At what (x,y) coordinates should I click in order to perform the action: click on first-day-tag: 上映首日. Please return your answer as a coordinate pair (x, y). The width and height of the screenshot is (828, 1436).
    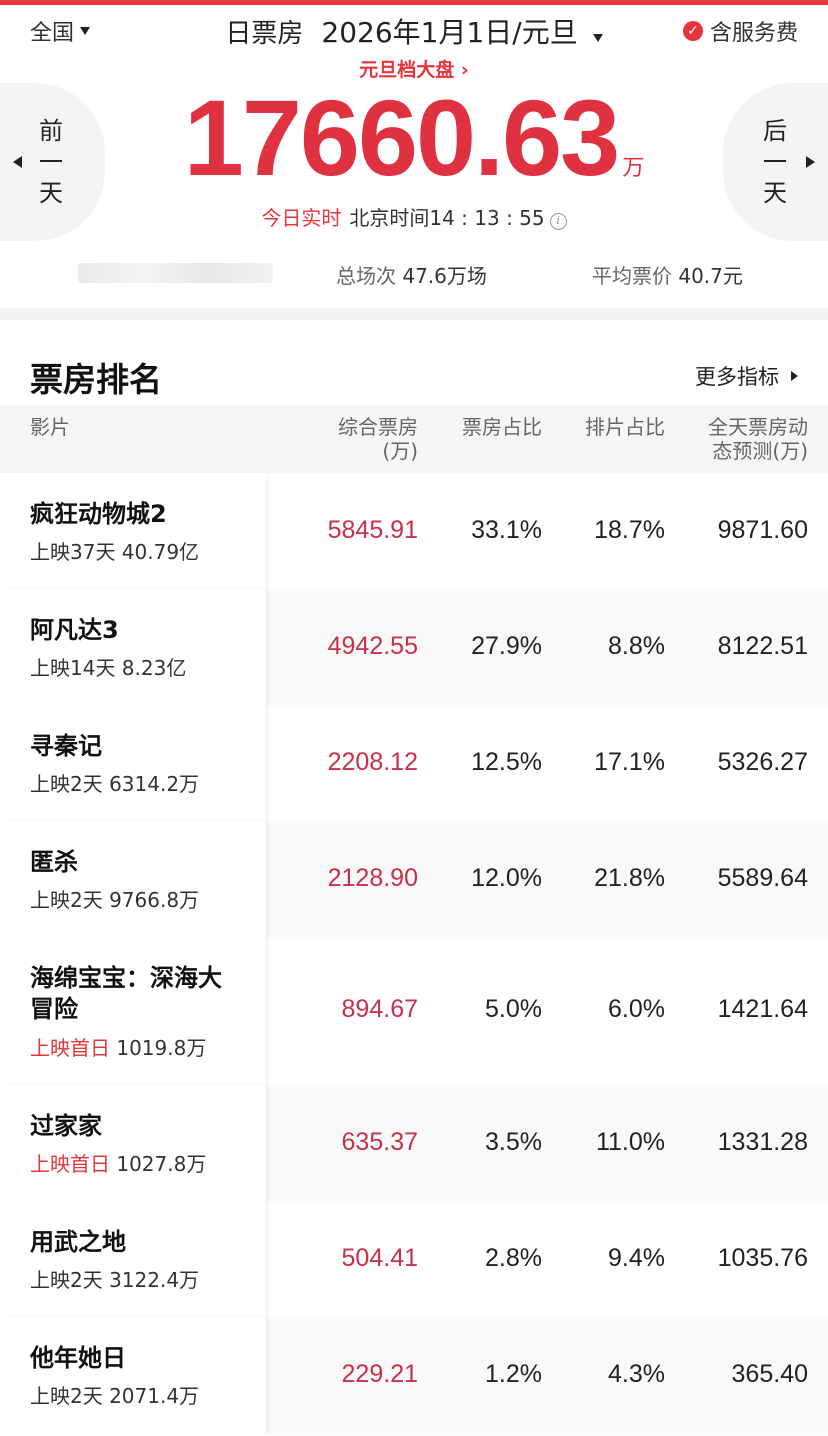
    Looking at the image, I should click on (70, 1048).